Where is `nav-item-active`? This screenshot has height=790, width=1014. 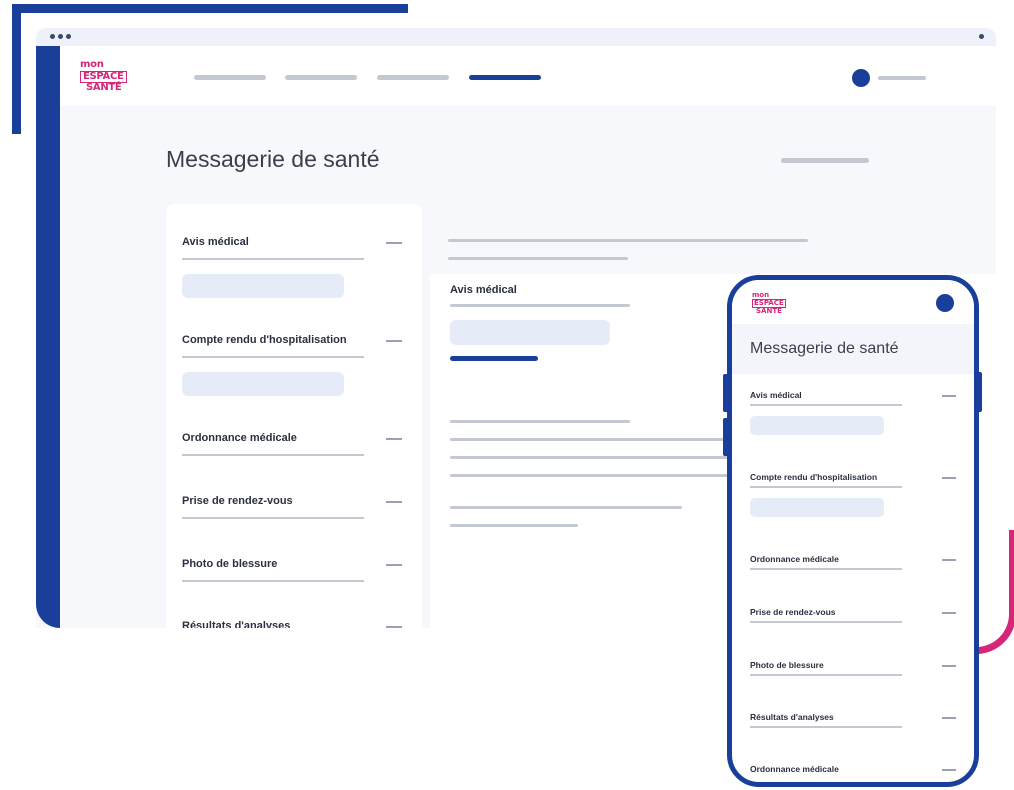
nav-item-active is located at coordinates (505, 77).